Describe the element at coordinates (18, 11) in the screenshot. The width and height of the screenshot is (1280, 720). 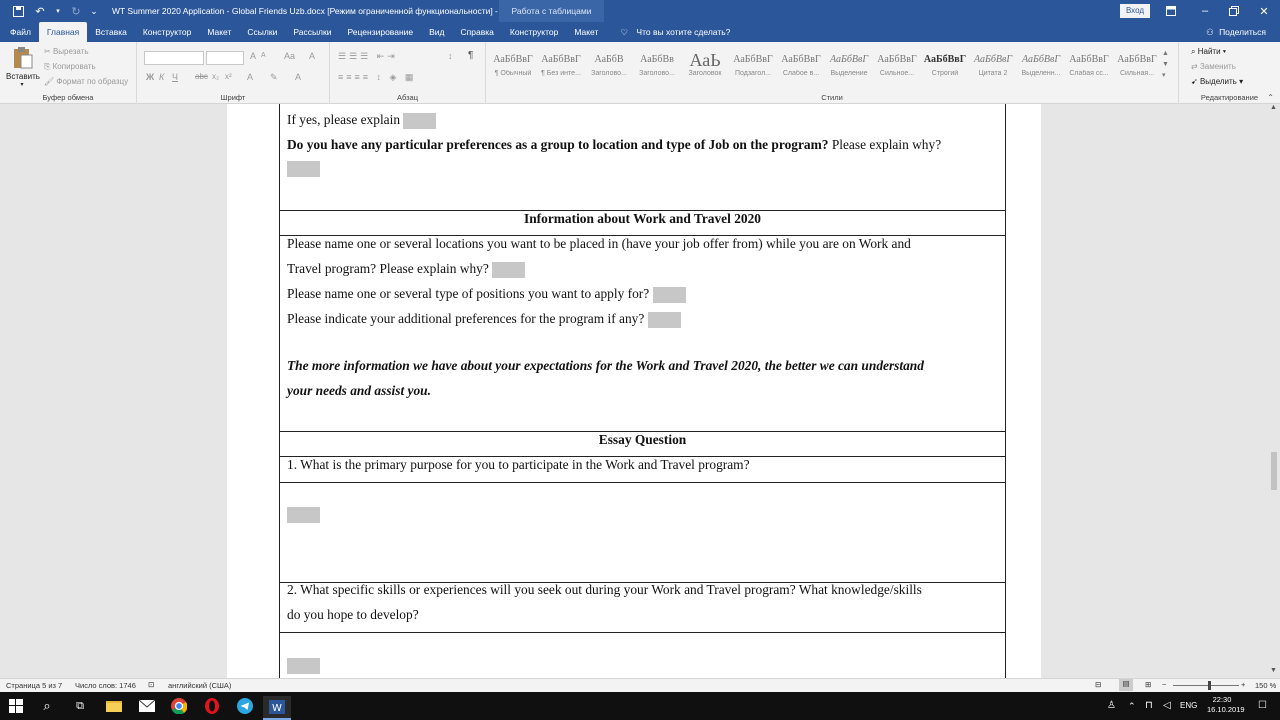
I see `save-icon` at that location.